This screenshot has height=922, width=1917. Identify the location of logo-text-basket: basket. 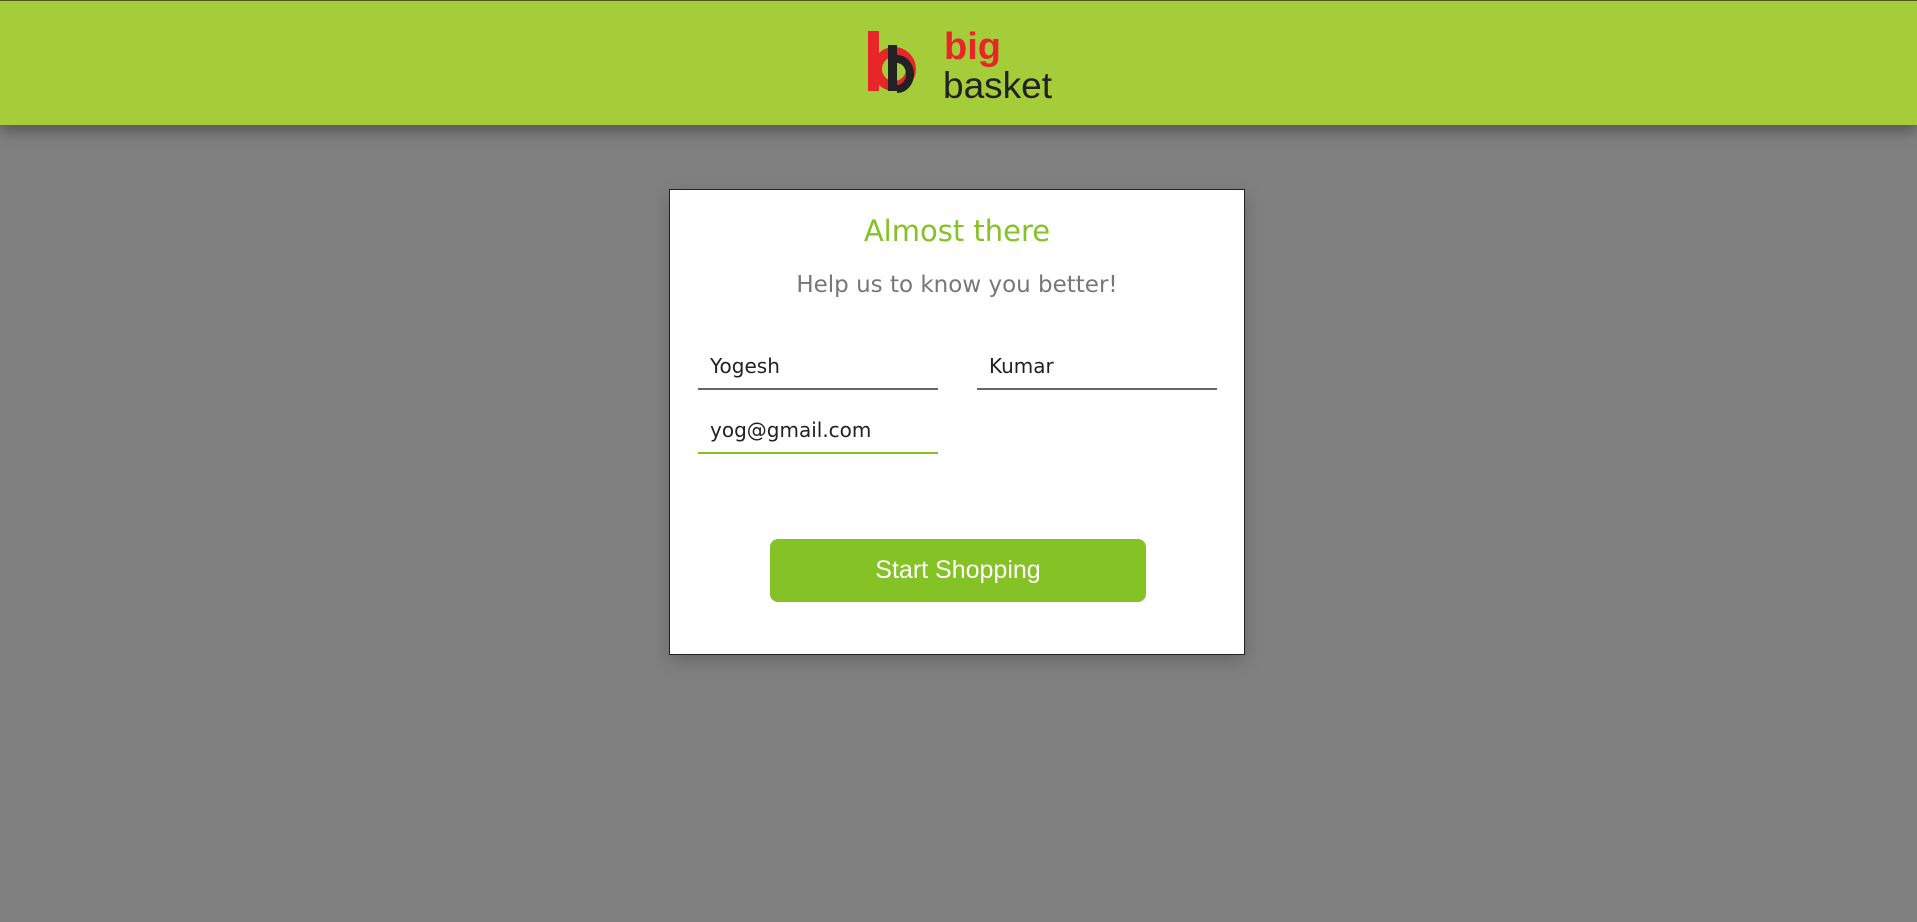
(998, 84).